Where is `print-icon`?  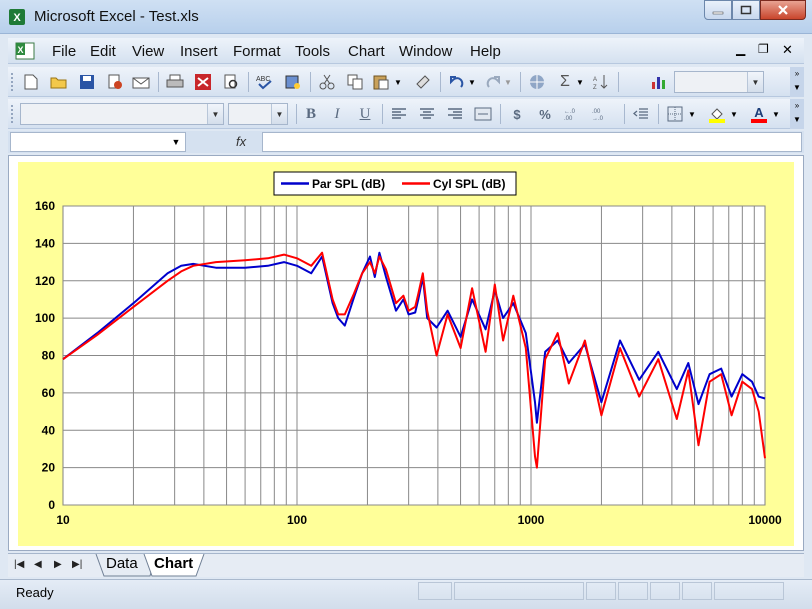
print-icon is located at coordinates (175, 82).